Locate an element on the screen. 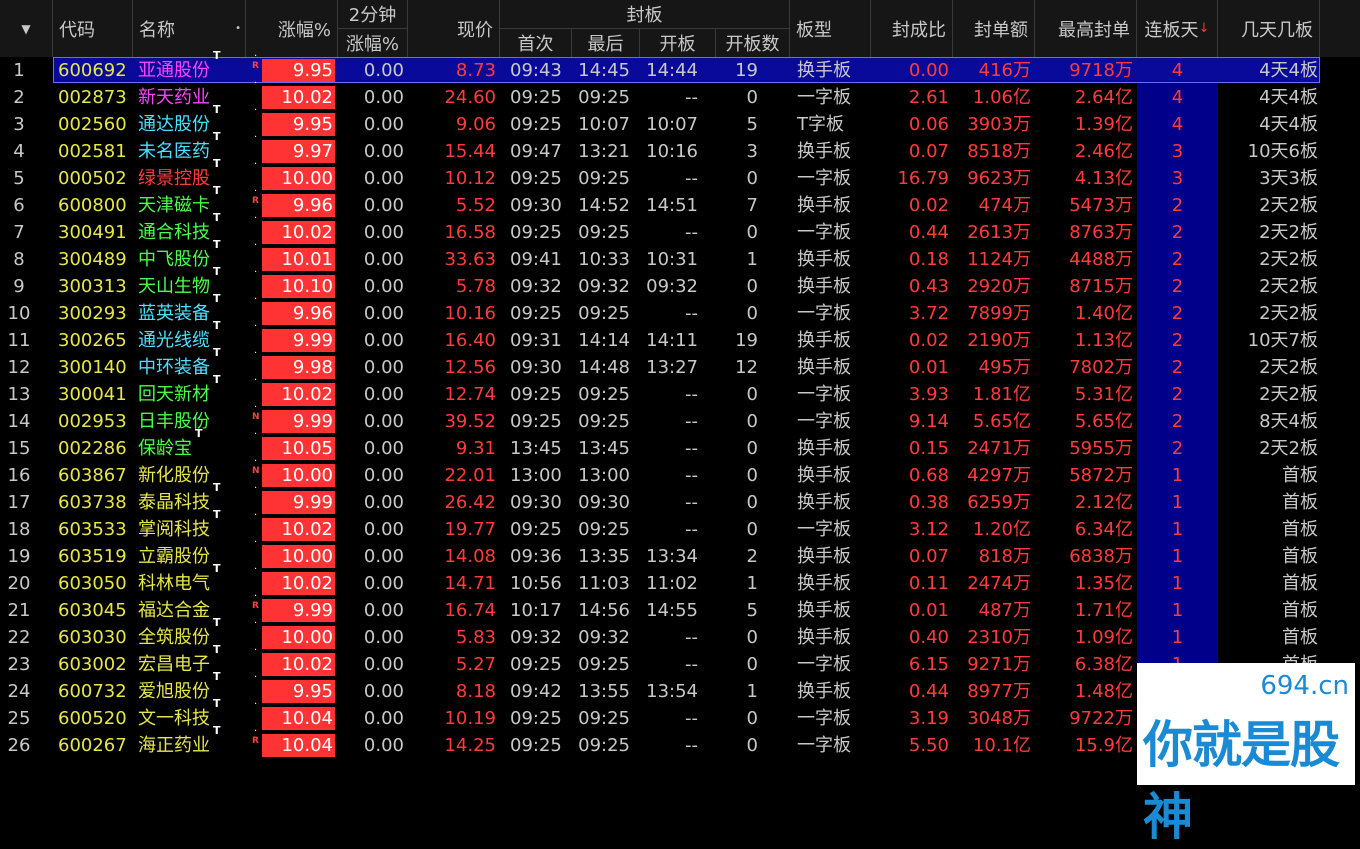  header-max-seal: 最高封单 is located at coordinates (1086, 28).